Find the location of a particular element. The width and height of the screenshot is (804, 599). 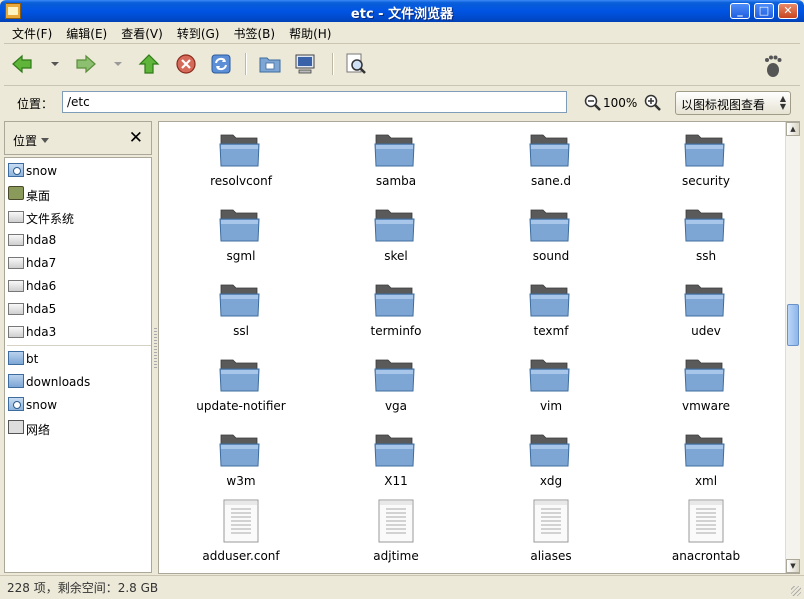

view-mode-select: 以图标视图查看 ▲ ▼ is located at coordinates (733, 103).